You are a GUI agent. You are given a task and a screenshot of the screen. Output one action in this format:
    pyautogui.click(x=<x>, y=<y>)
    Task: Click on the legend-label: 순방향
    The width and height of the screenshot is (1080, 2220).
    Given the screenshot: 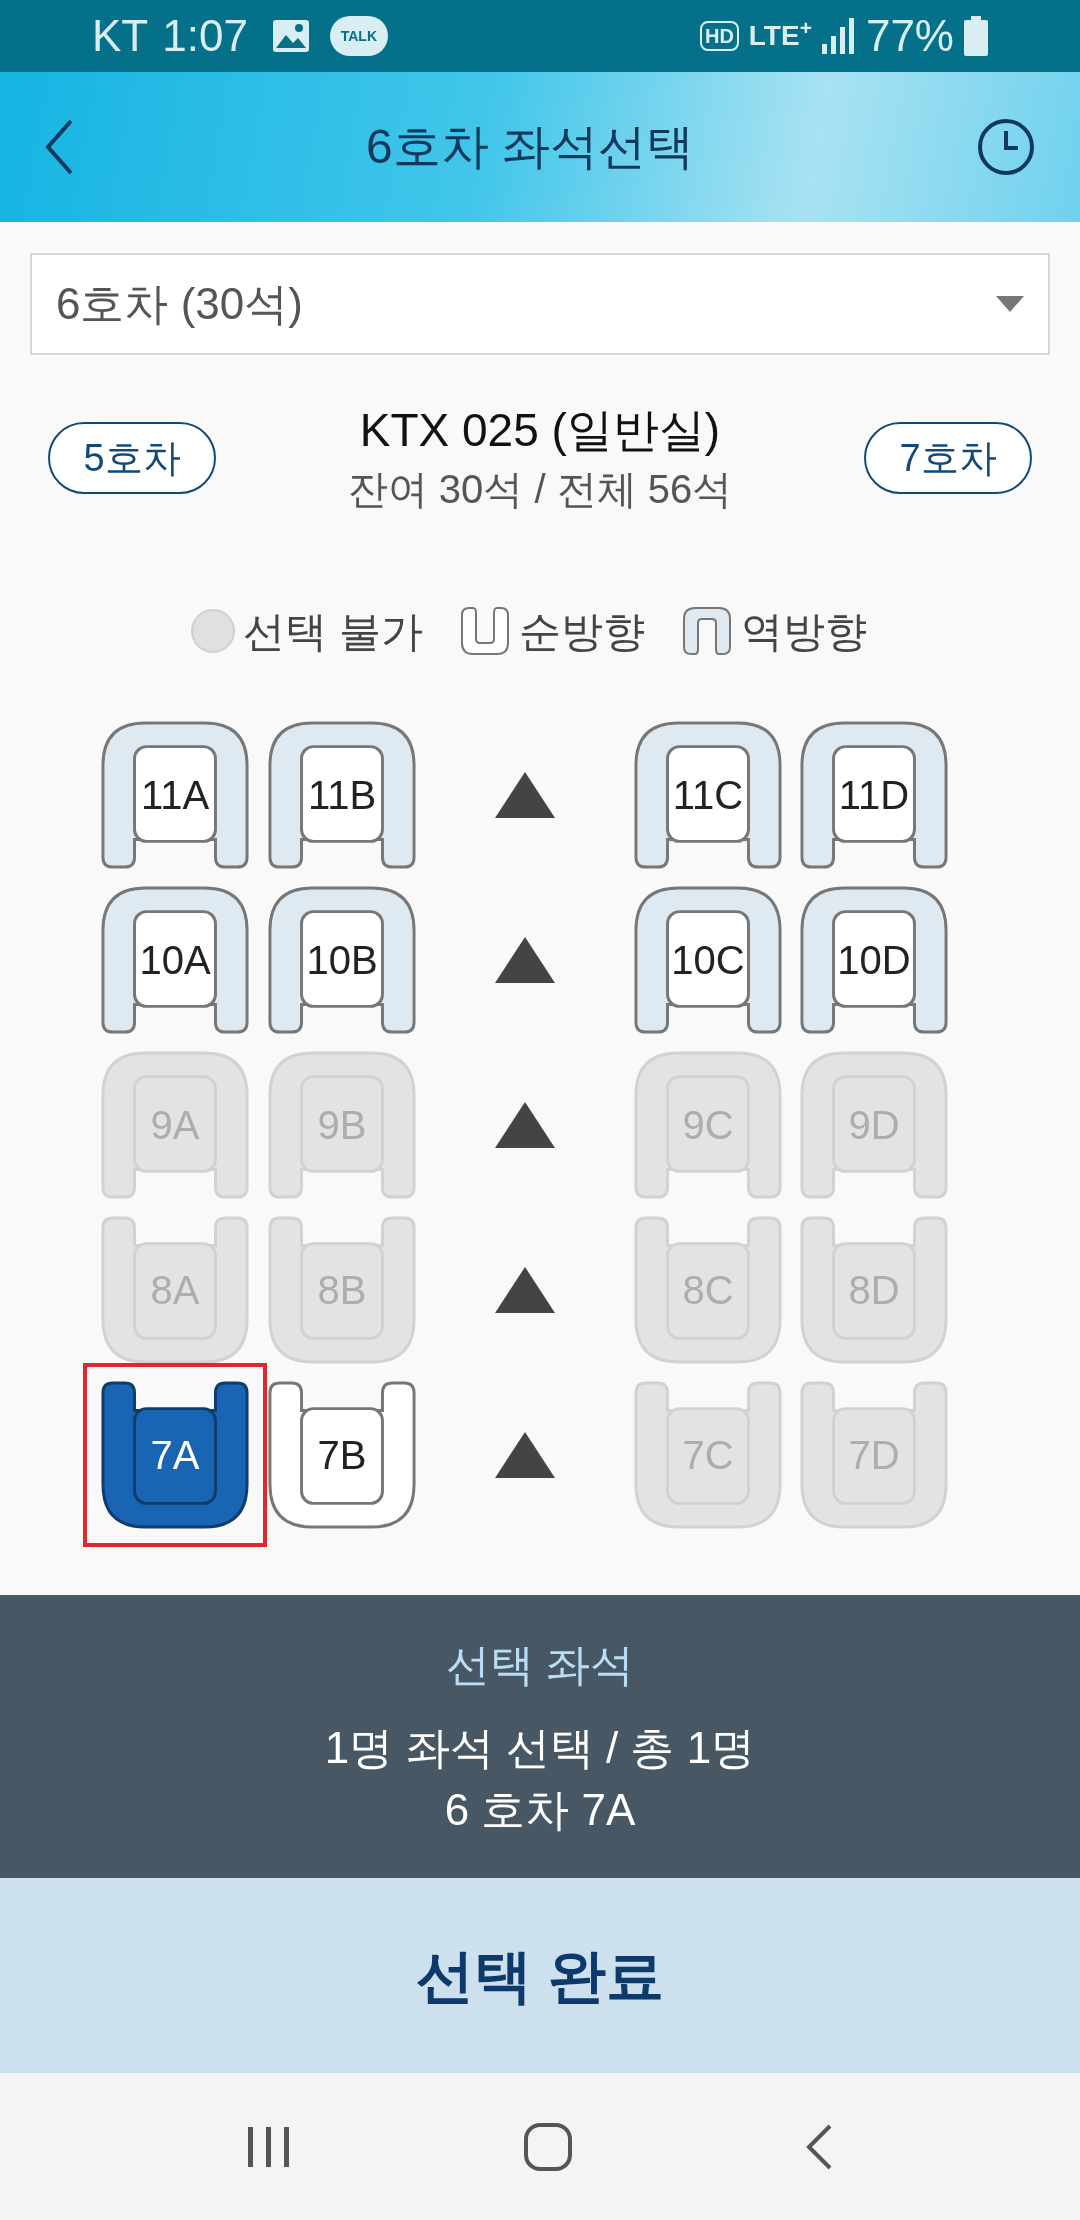 What is the action you would take?
    pyautogui.click(x=581, y=631)
    